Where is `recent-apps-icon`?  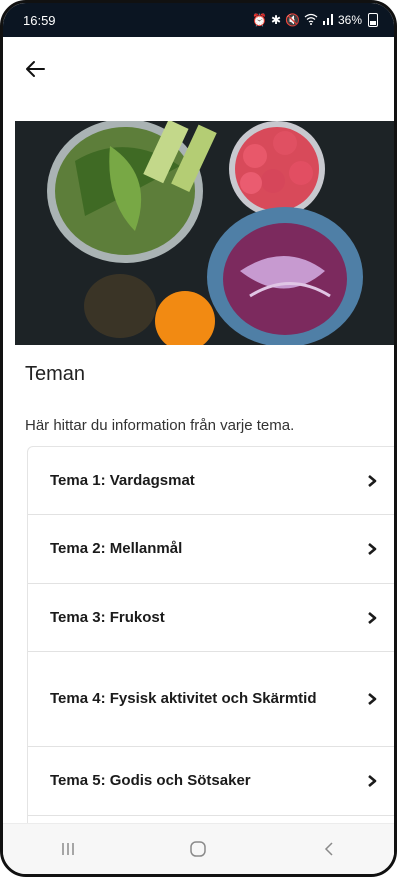 recent-apps-icon is located at coordinates (68, 849).